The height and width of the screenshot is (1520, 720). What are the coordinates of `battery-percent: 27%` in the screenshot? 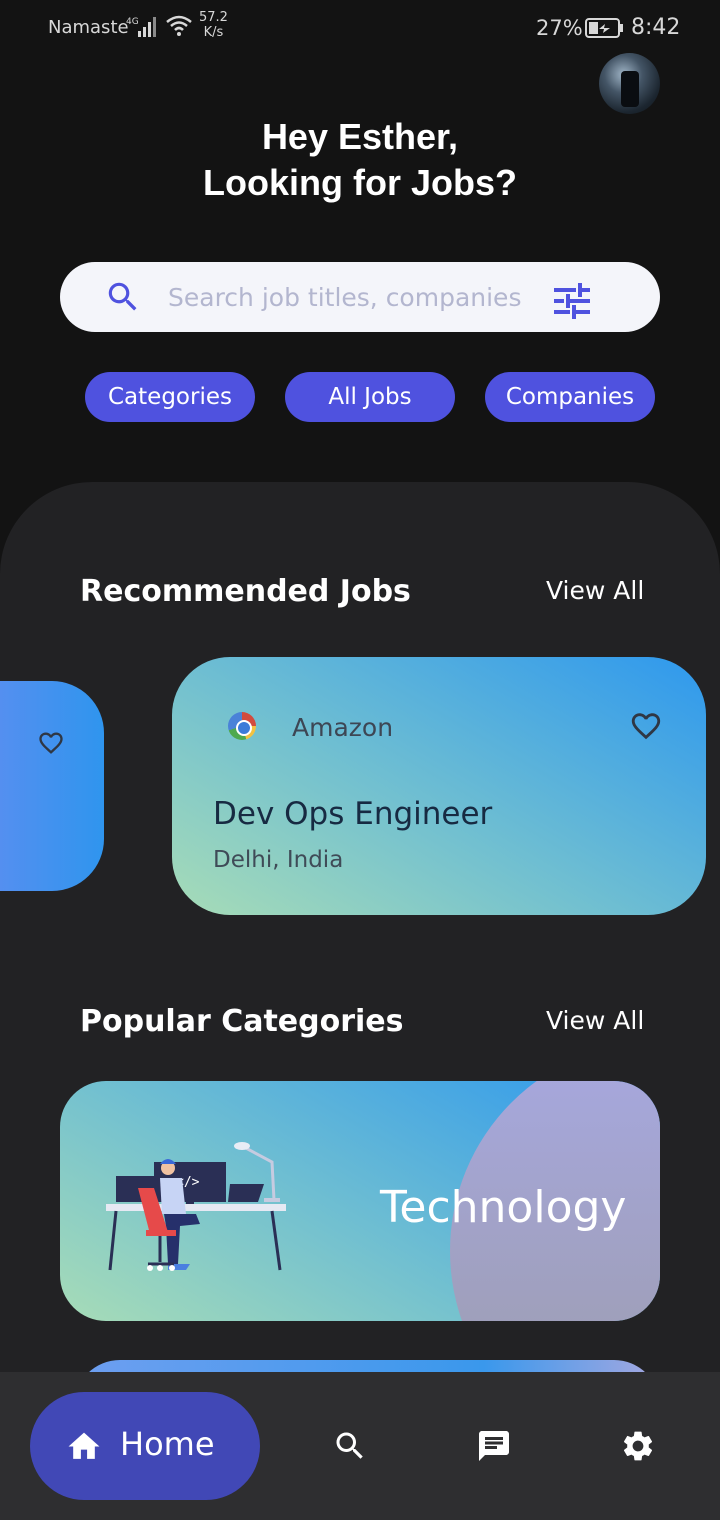 It's located at (559, 28).